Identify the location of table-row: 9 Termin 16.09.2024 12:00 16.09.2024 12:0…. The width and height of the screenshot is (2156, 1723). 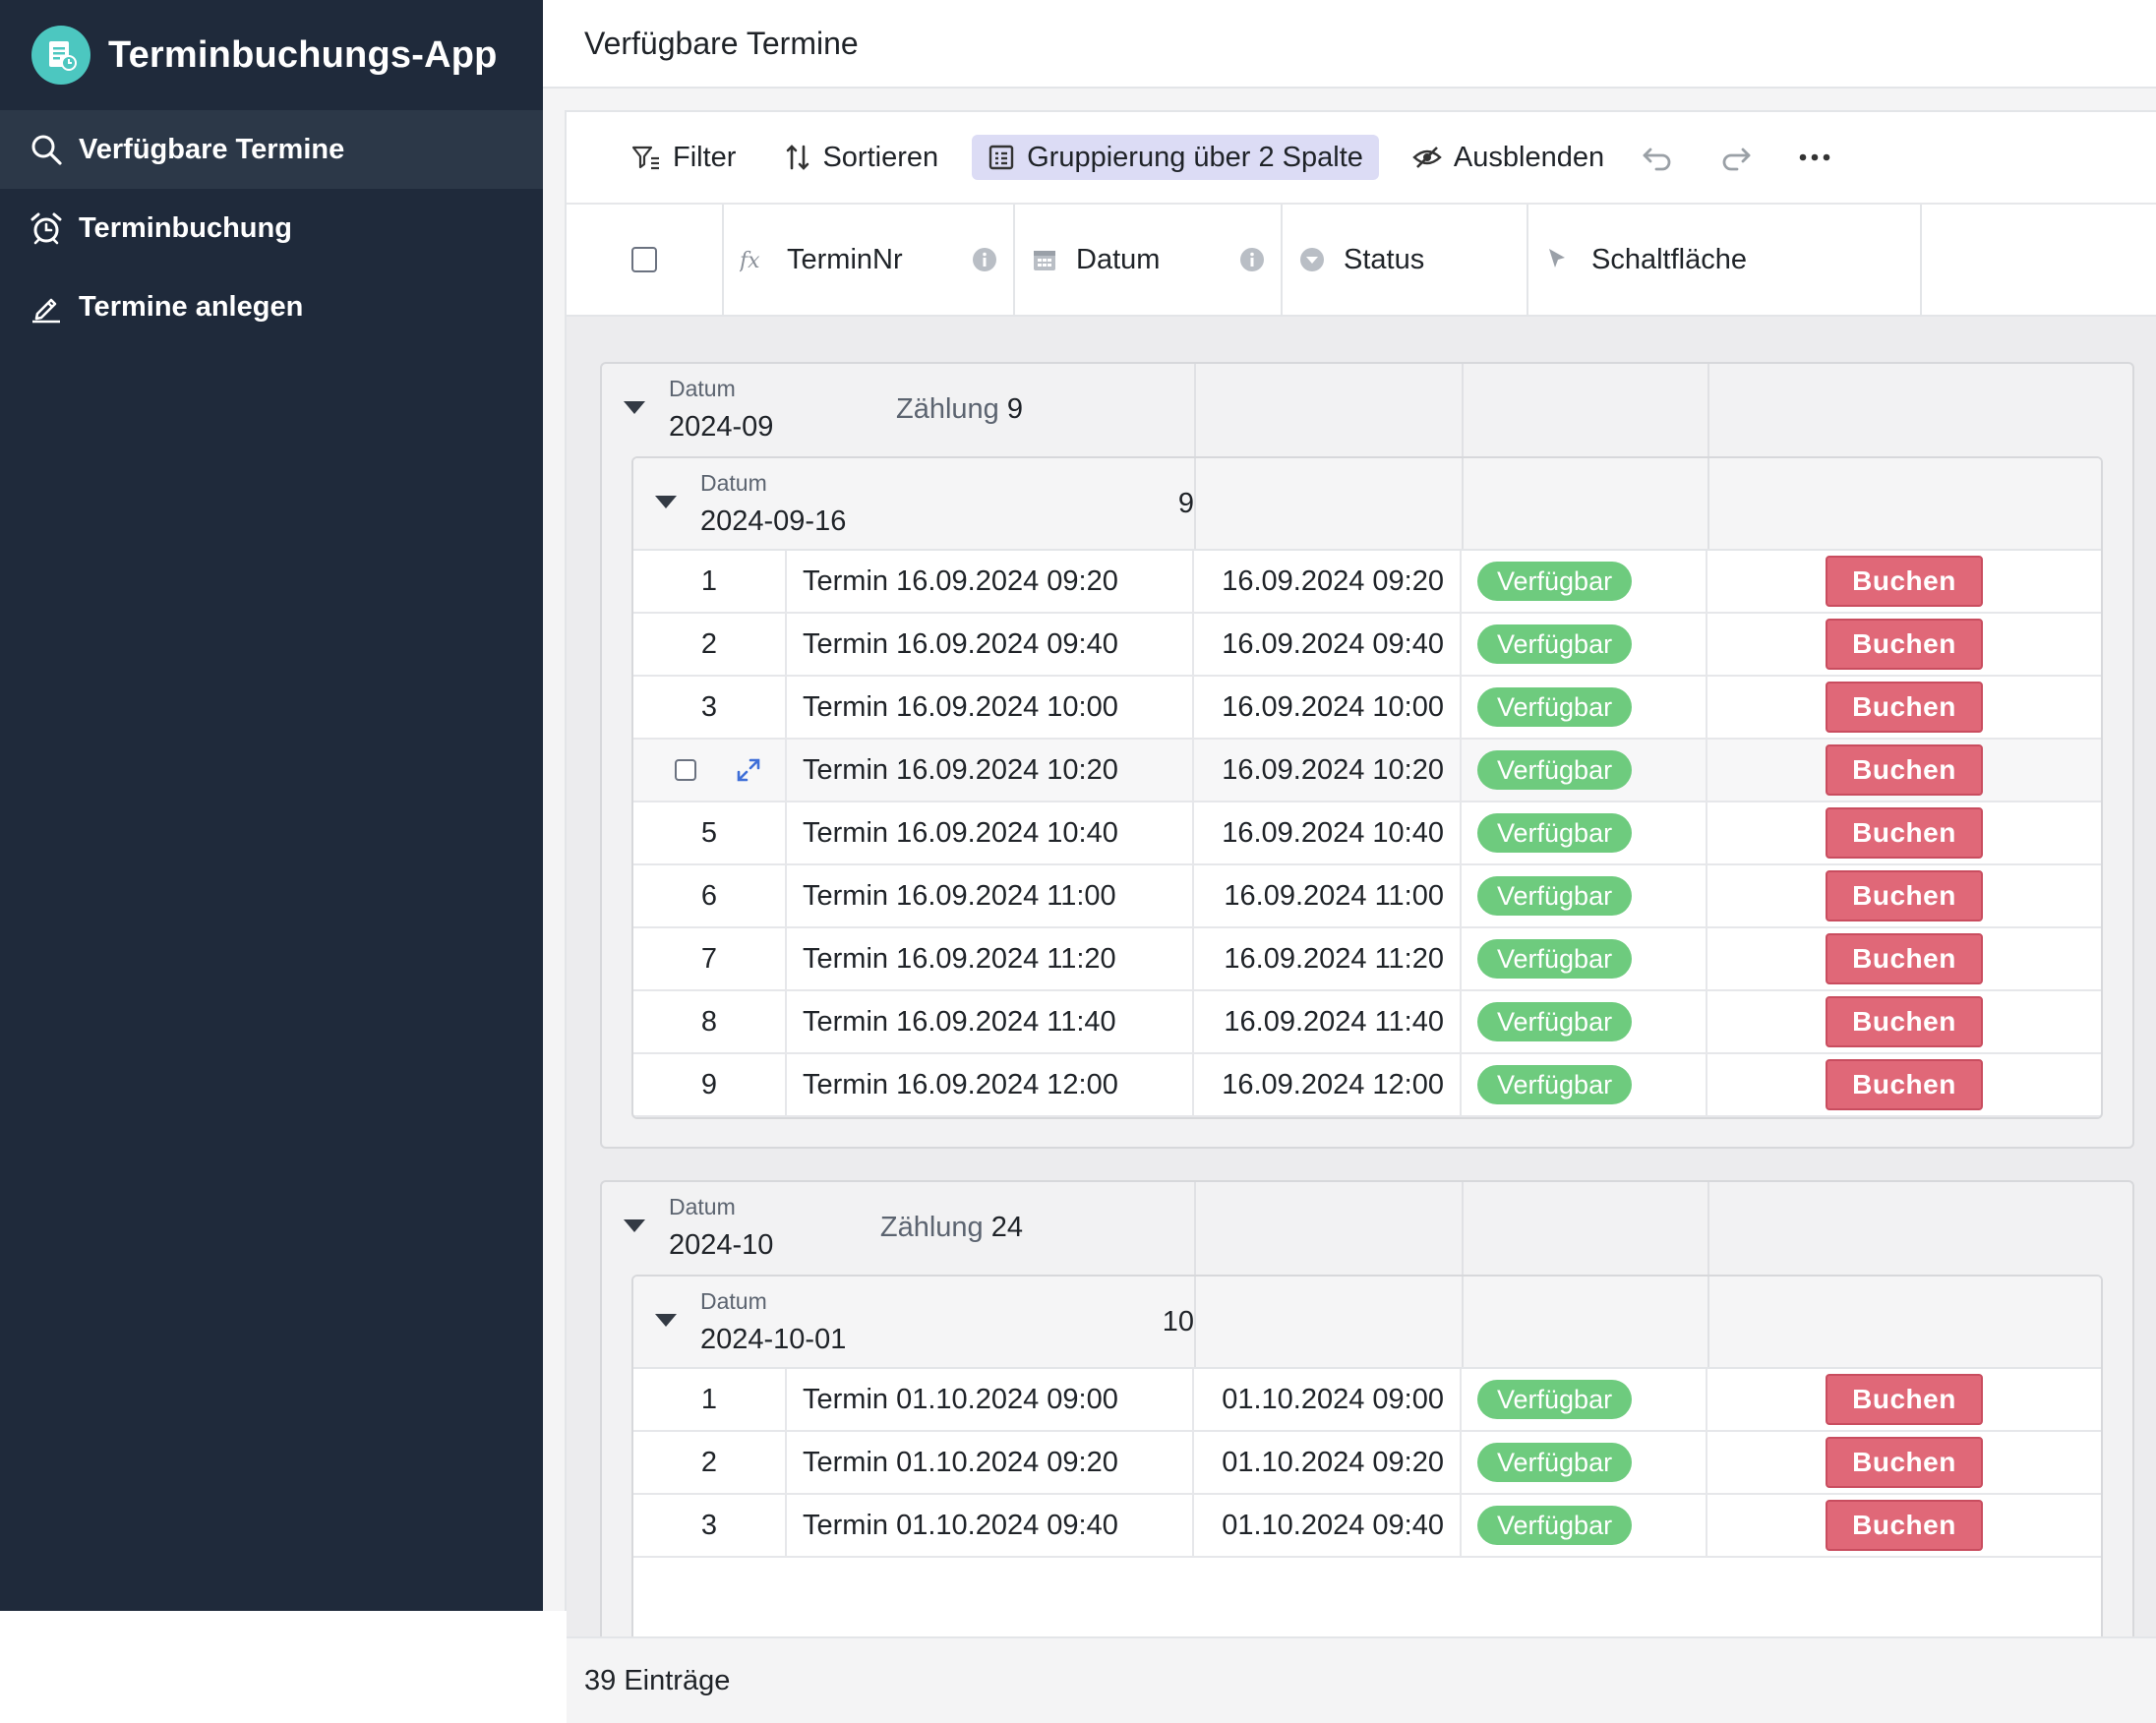
(1367, 1085).